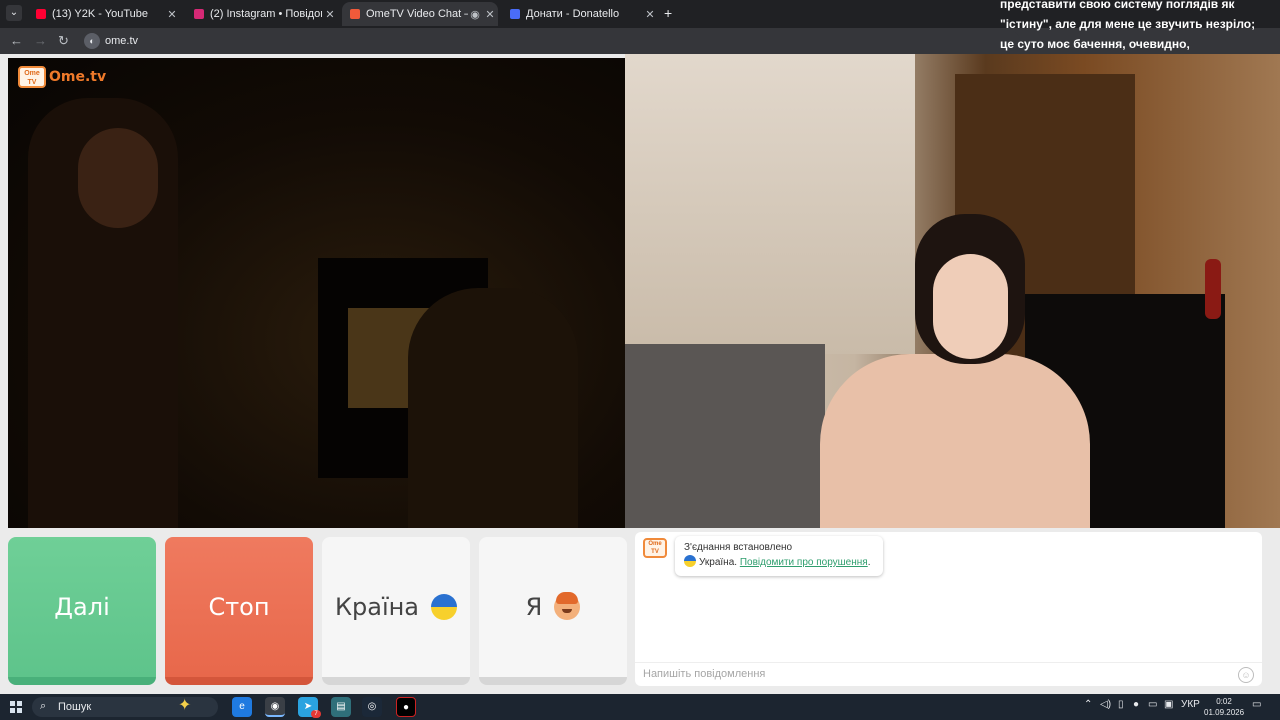 The image size is (1280, 720). Describe the element at coordinates (770, 204) in the screenshot. I see `wall-shape` at that location.